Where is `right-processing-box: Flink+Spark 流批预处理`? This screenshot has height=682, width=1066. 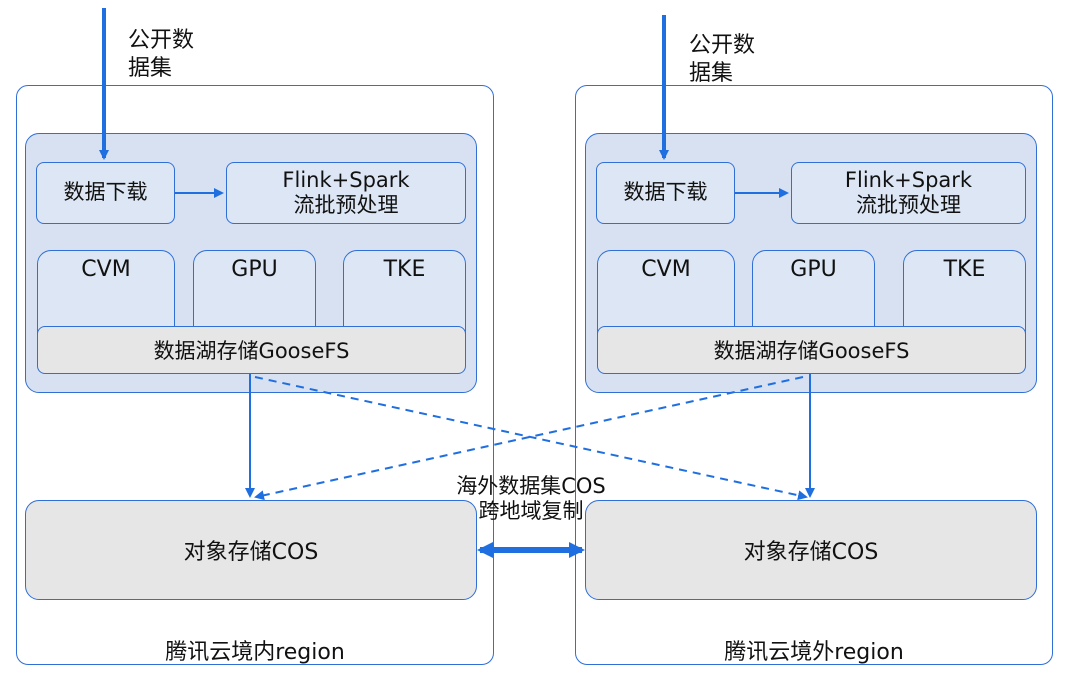 right-processing-box: Flink+Spark 流批预处理 is located at coordinates (908, 193).